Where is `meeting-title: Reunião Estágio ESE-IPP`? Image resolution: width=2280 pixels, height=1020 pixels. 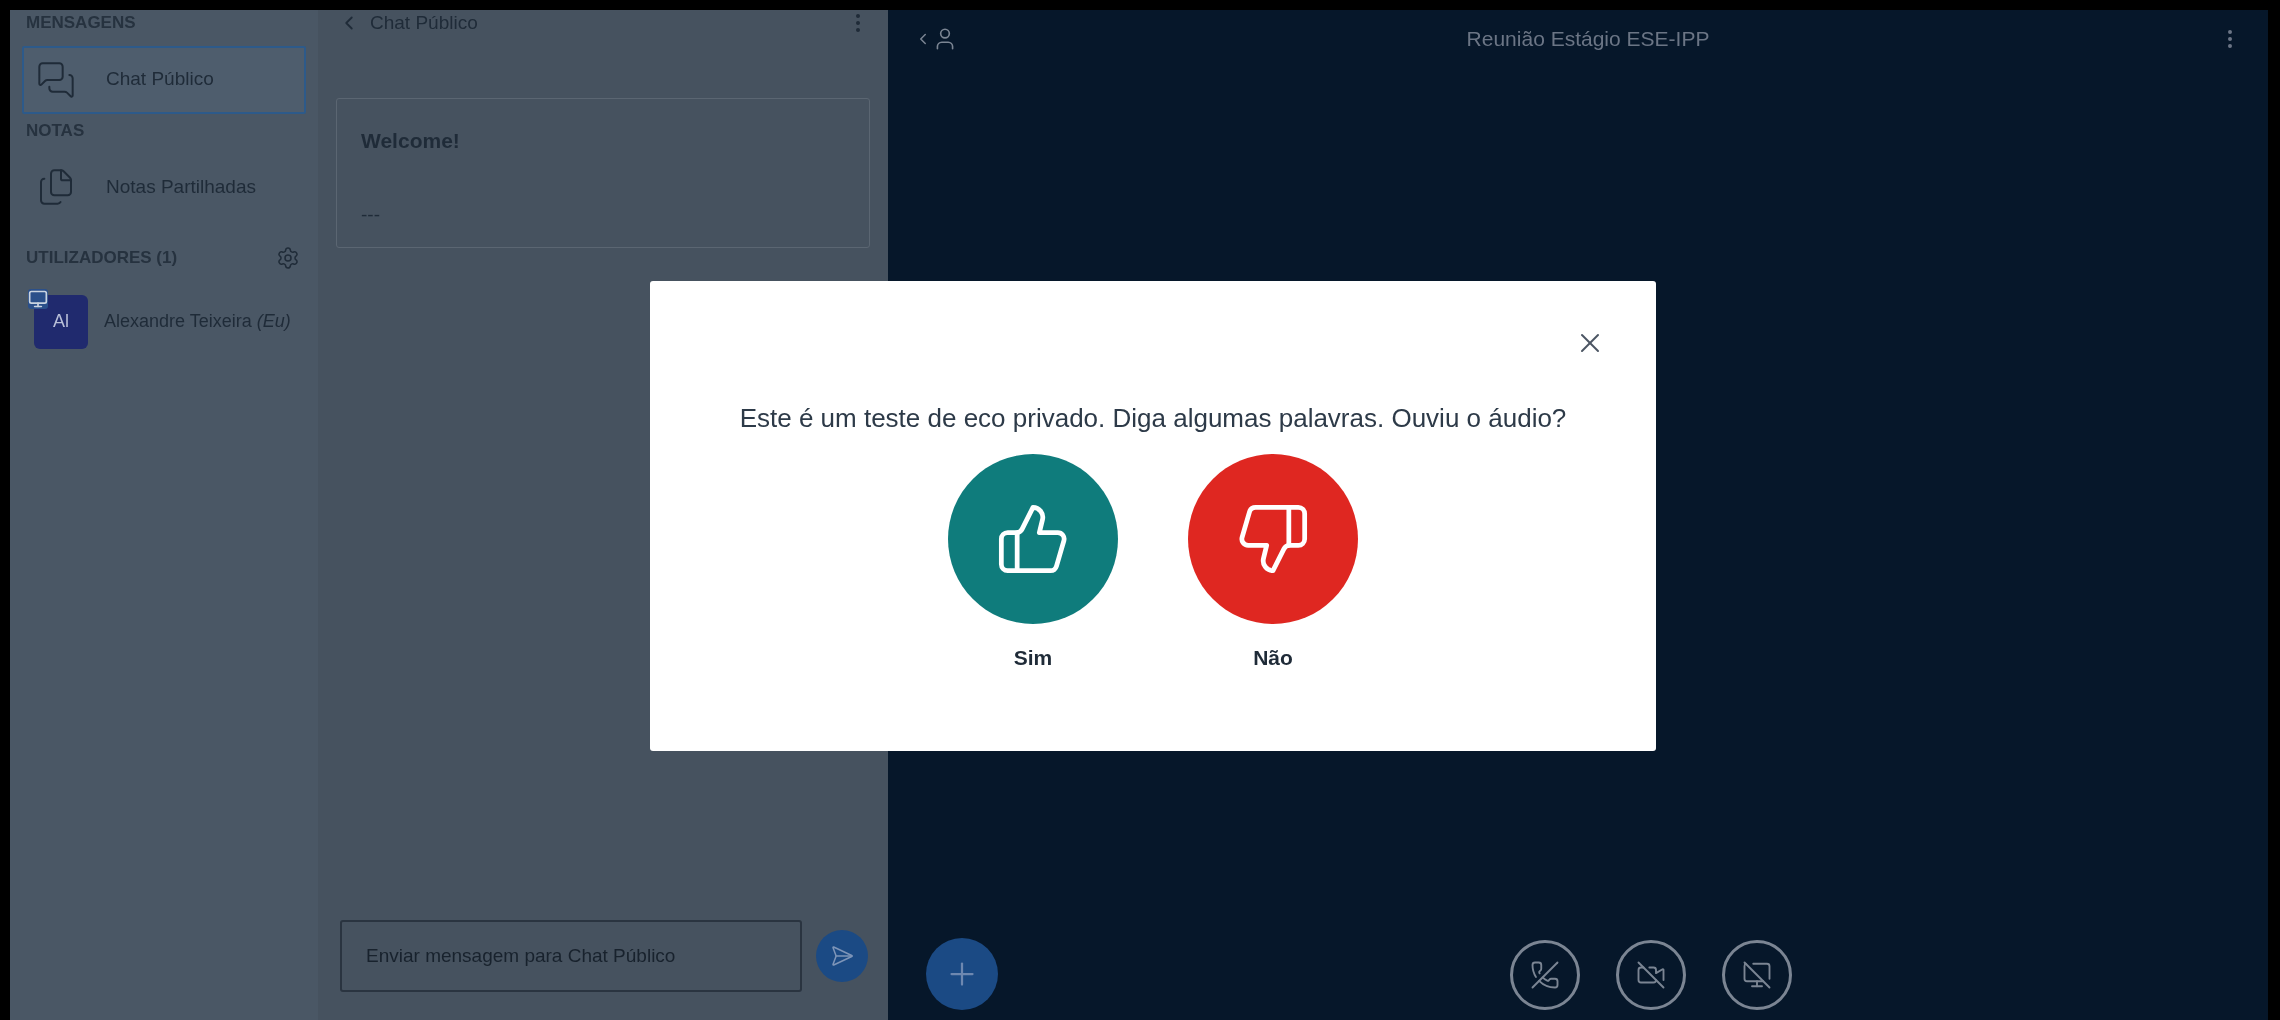 meeting-title: Reunião Estágio ESE-IPP is located at coordinates (1588, 39).